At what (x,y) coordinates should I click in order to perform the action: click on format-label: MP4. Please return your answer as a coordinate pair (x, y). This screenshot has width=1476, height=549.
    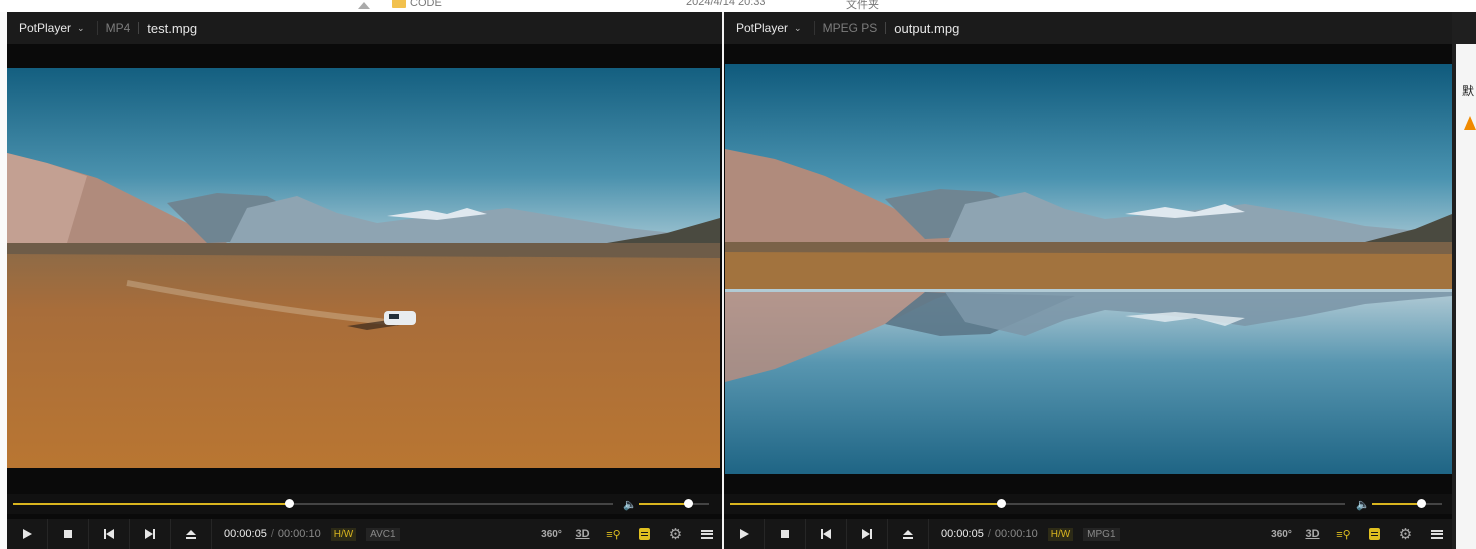
    Looking at the image, I should click on (117, 28).